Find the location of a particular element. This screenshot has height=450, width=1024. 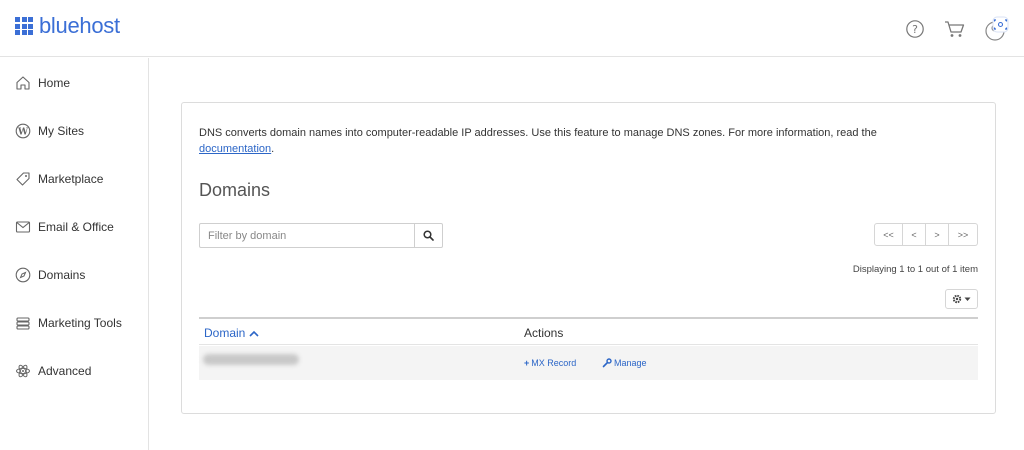

table-header: Domain Actions is located at coordinates (588, 331).